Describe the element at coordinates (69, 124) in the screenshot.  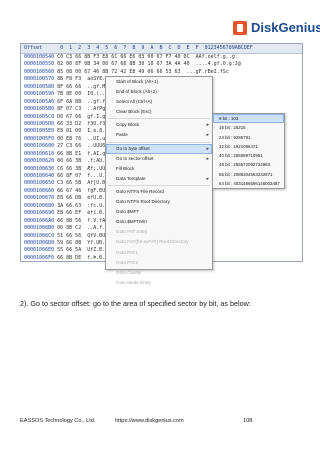
I see `hex-row-bytes: 66 33 D2` at that location.